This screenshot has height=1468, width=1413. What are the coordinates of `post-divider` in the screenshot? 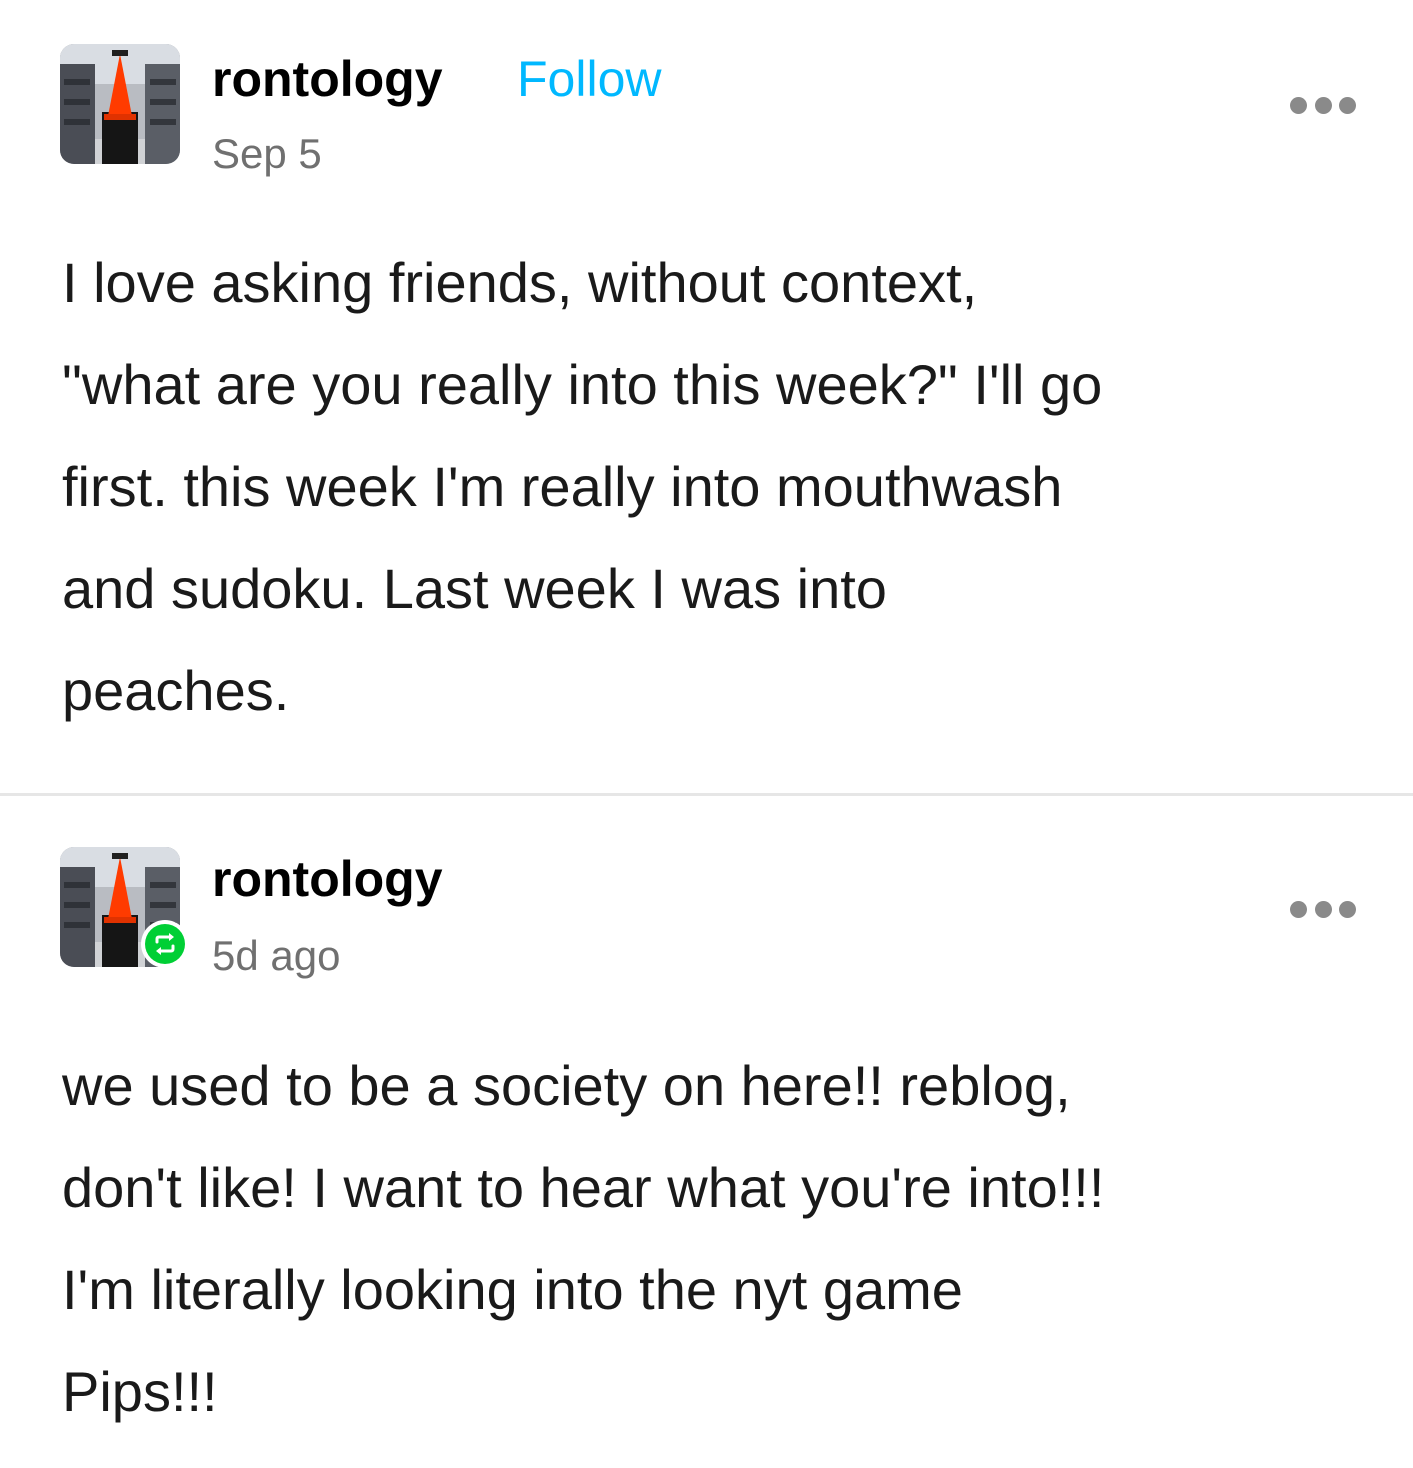 It's located at (706, 794).